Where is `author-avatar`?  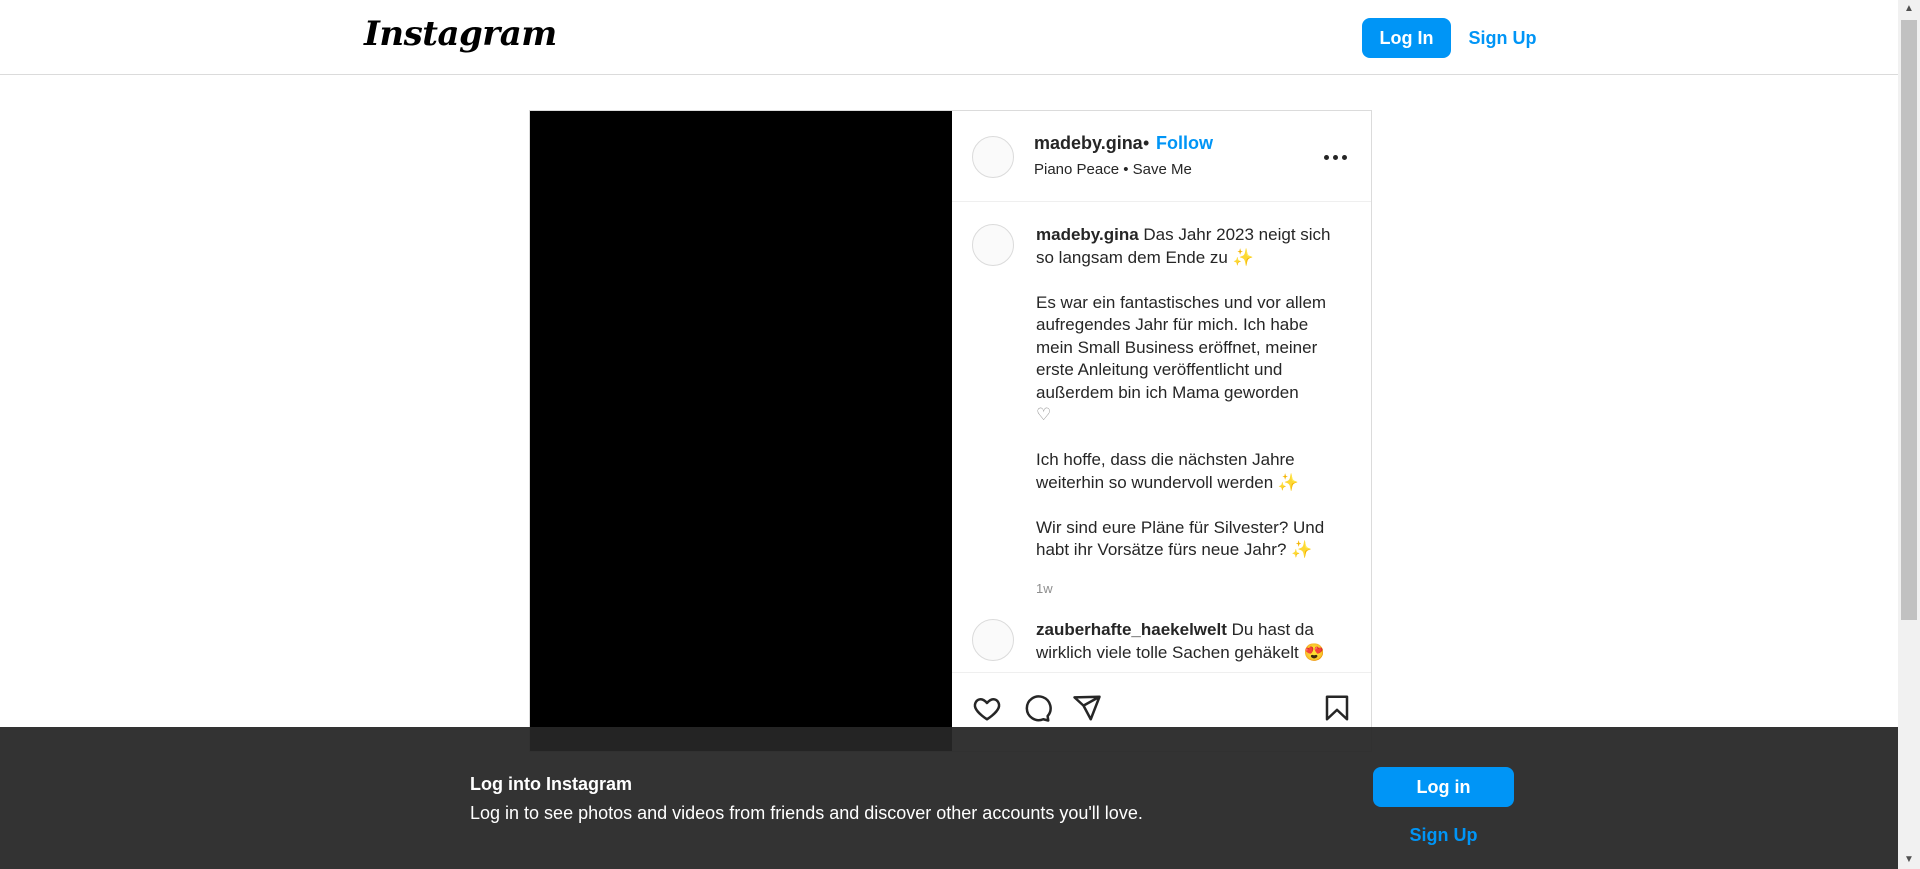 author-avatar is located at coordinates (993, 157).